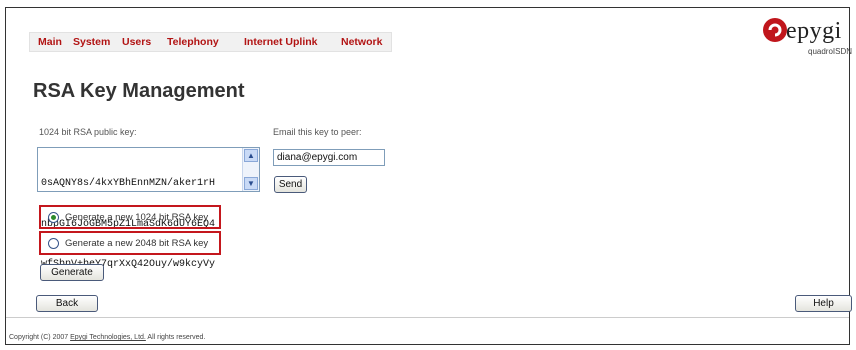 The image size is (856, 350). I want to click on option-2048-bit: Generate a new 2048 bit RSA key, so click(130, 243).